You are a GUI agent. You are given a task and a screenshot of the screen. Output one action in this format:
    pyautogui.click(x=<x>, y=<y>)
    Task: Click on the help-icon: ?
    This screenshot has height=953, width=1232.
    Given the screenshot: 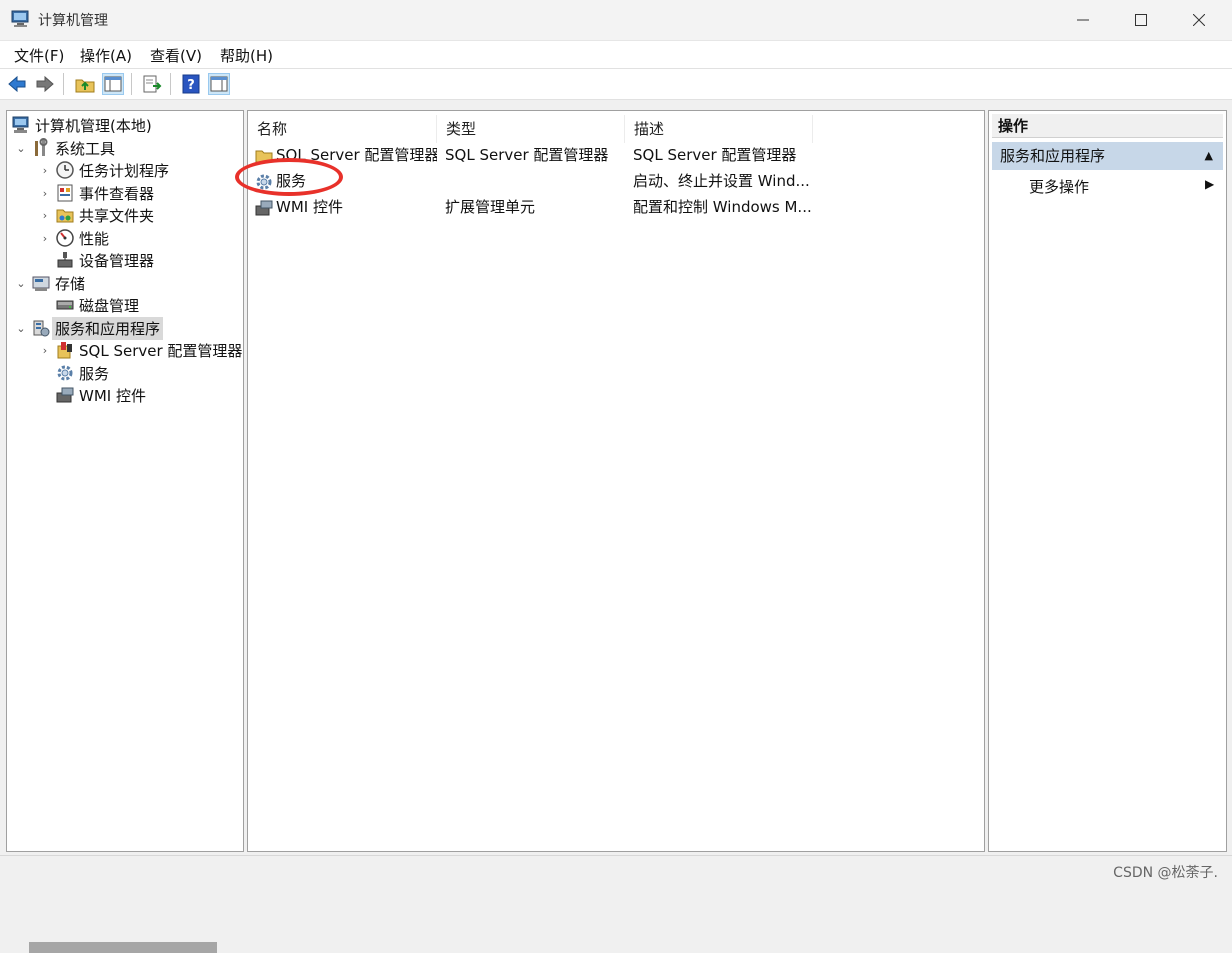 What is the action you would take?
    pyautogui.click(x=191, y=84)
    